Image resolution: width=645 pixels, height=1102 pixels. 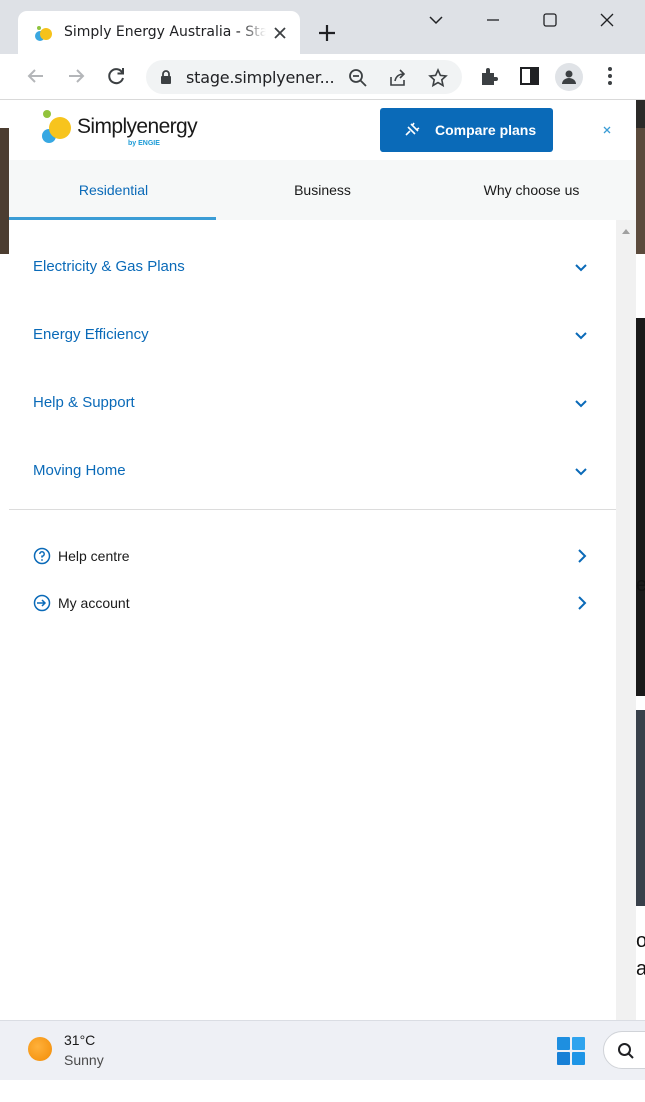 What do you see at coordinates (40, 1049) in the screenshot?
I see `sun-weather-icon` at bounding box center [40, 1049].